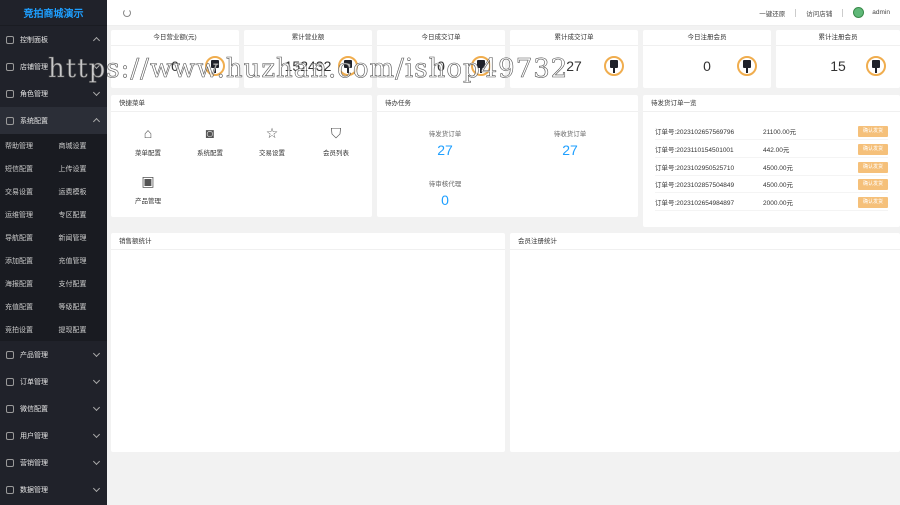  What do you see at coordinates (53, 408) in the screenshot?
I see `sidebar-item-wechat: 微信配置` at bounding box center [53, 408].